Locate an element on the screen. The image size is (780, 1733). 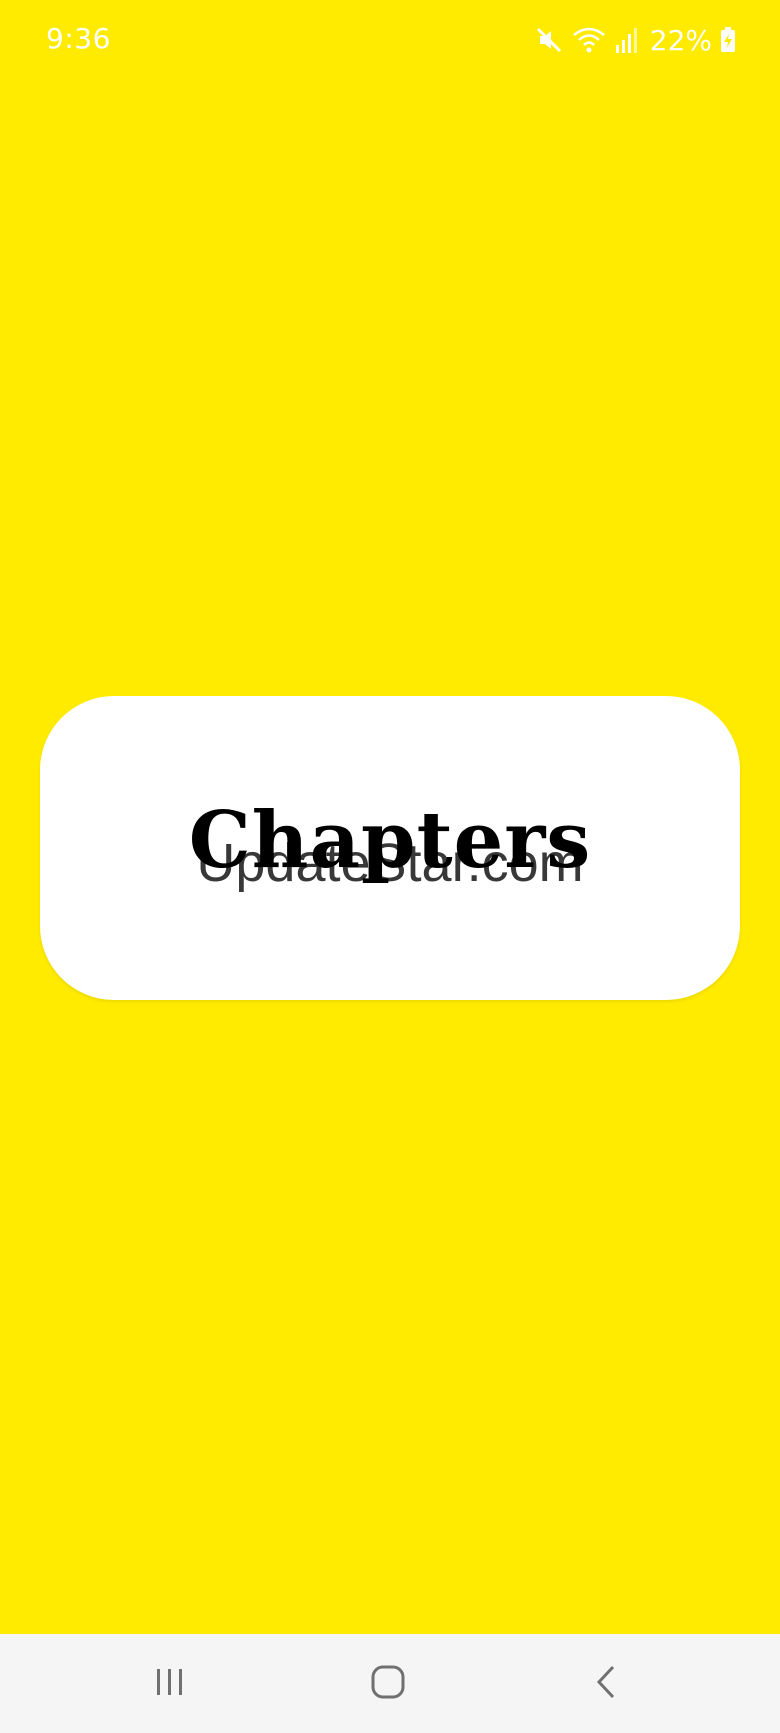
back-button is located at coordinates (606, 1683).